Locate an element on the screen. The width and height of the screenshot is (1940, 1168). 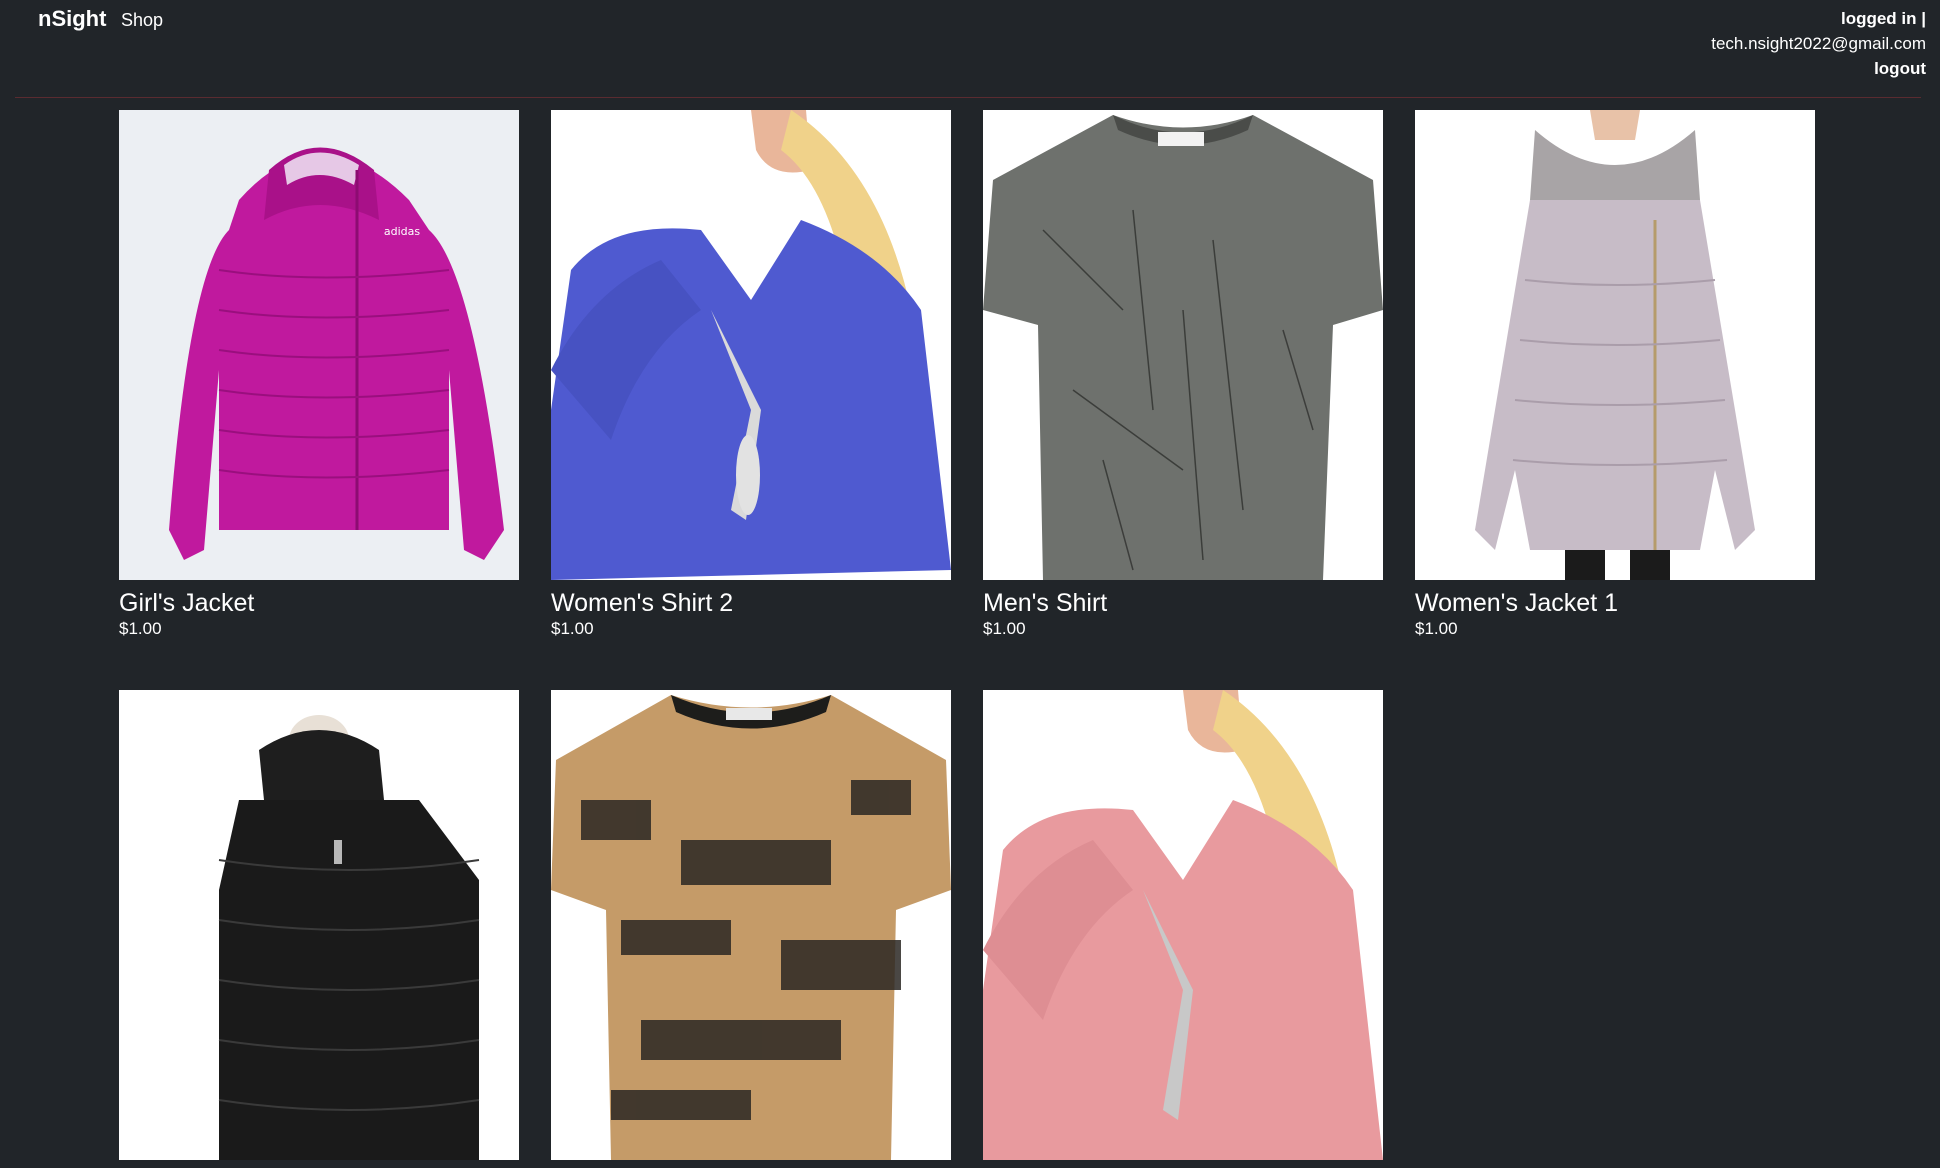
black-puffer-jacket-image is located at coordinates (319, 925).